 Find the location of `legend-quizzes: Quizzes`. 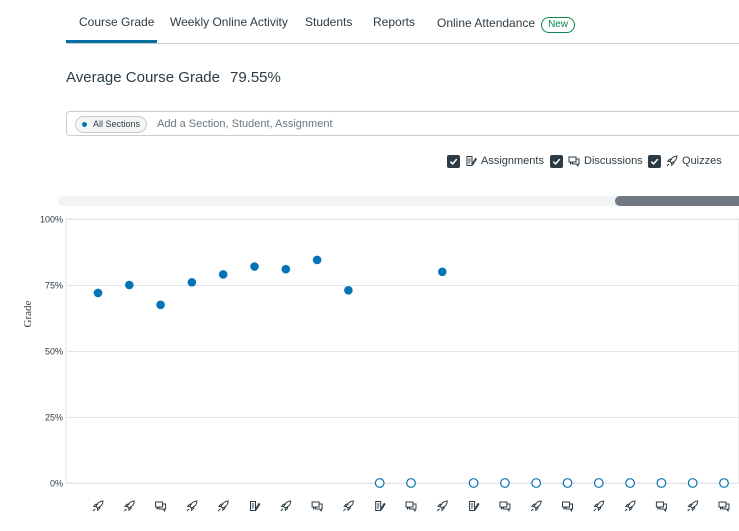

legend-quizzes: Quizzes is located at coordinates (685, 161).